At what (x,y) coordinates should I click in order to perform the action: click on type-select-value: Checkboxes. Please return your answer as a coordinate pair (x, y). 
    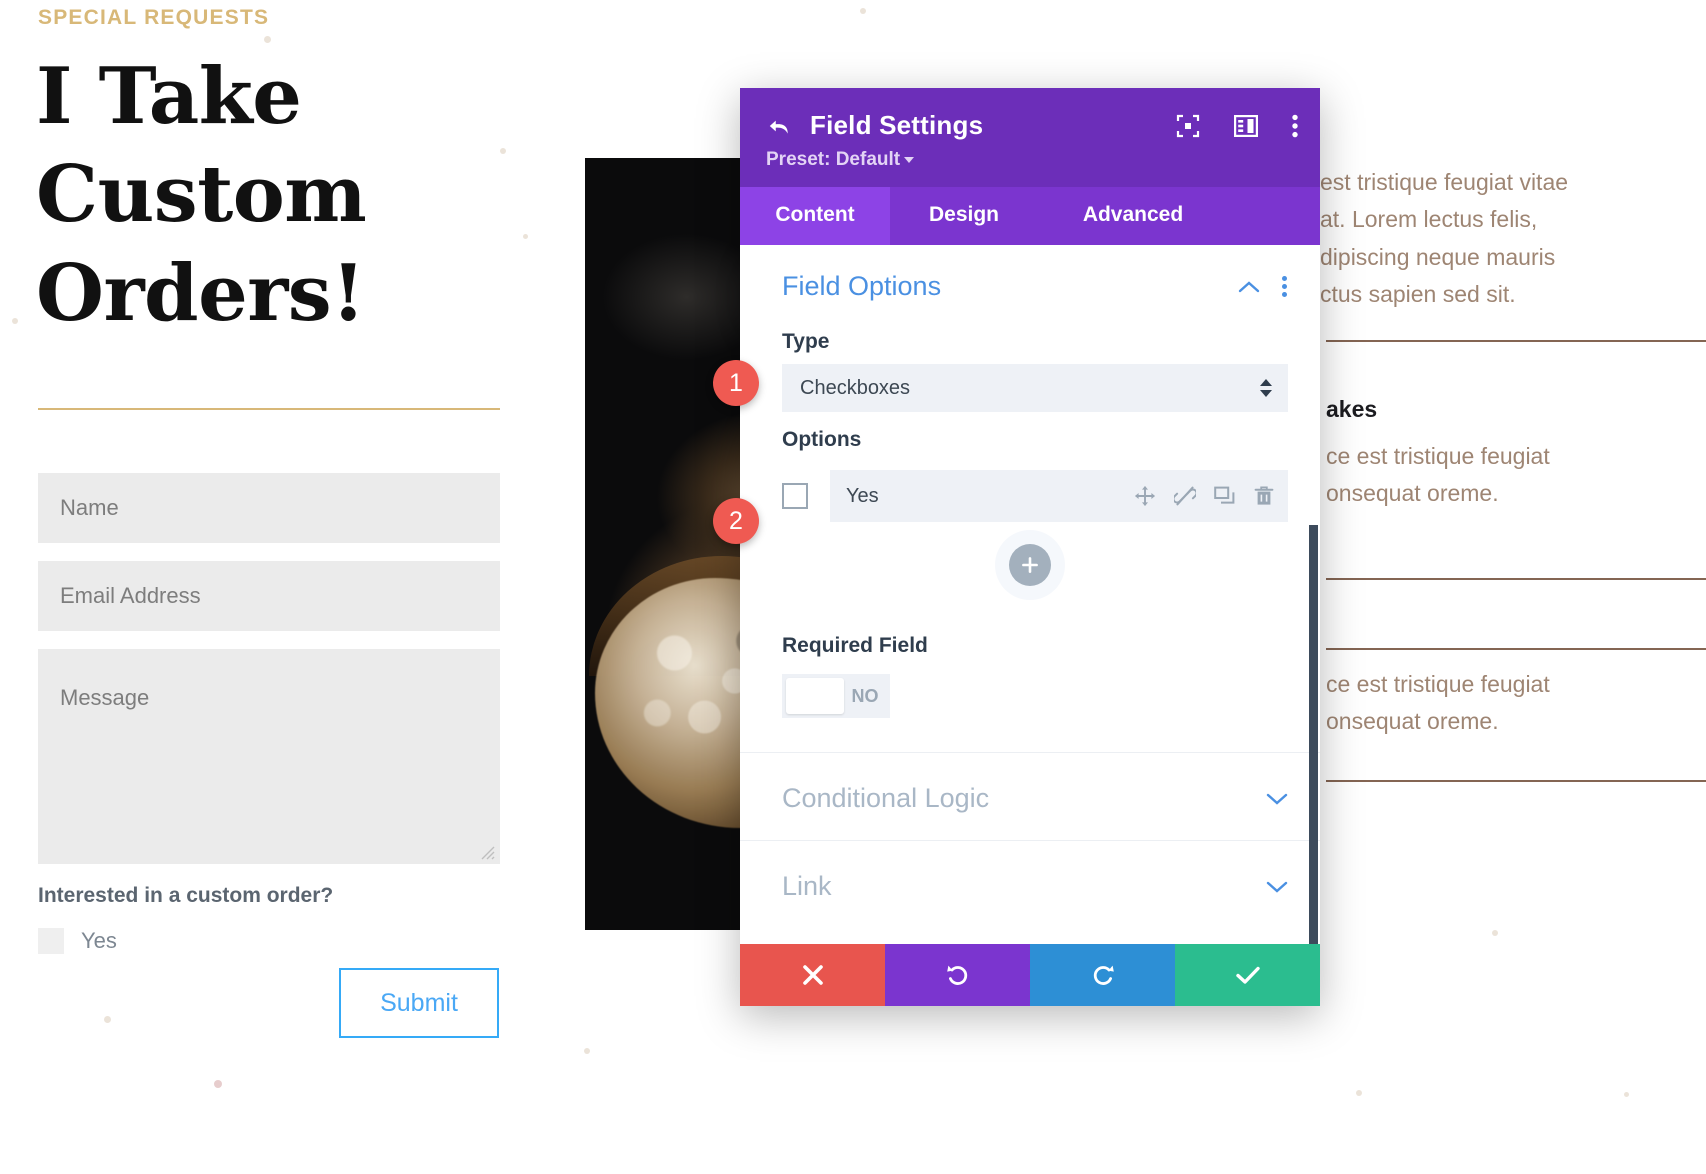
    Looking at the image, I should click on (855, 387).